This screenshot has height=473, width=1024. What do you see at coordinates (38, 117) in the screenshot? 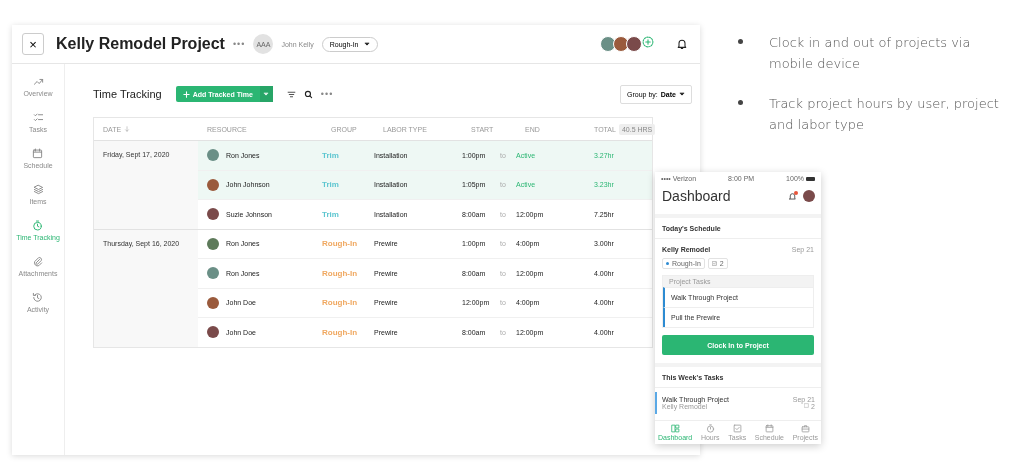
I see `checklist-icon` at bounding box center [38, 117].